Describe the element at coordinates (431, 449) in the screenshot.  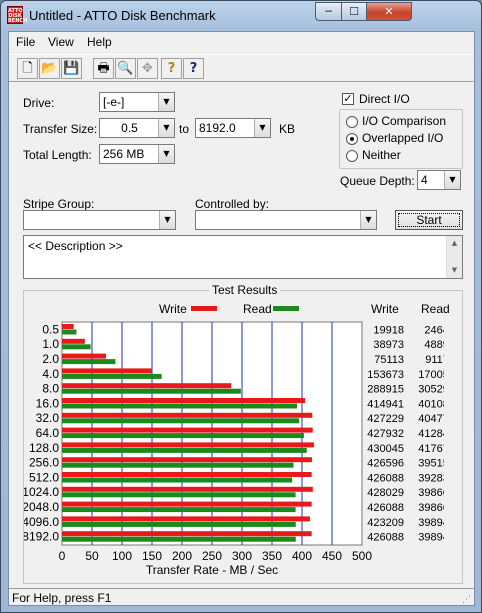
I see `read-value: 417670` at that location.